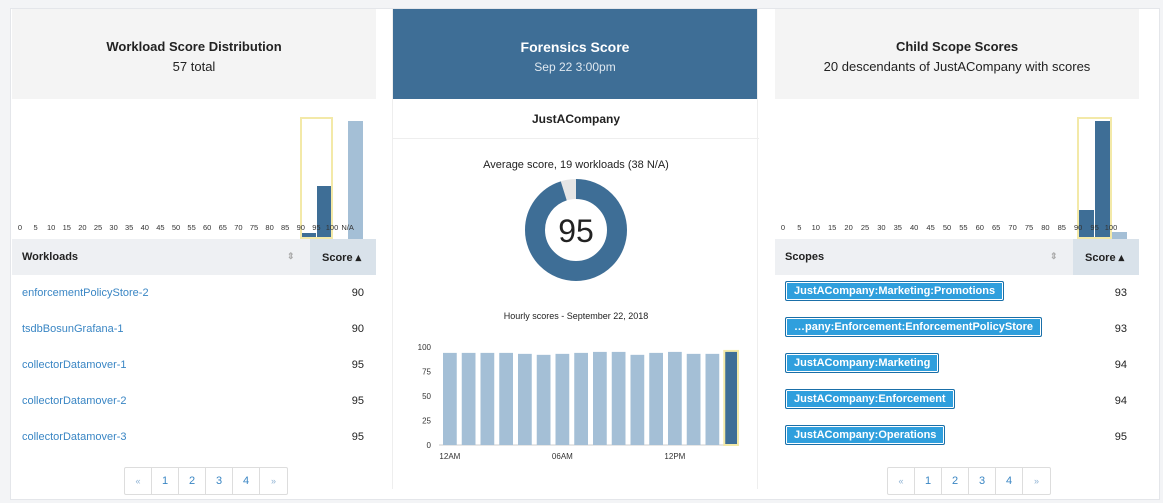  What do you see at coordinates (74, 437) in the screenshot?
I see `workload-link: collectorDatamover-3` at bounding box center [74, 437].